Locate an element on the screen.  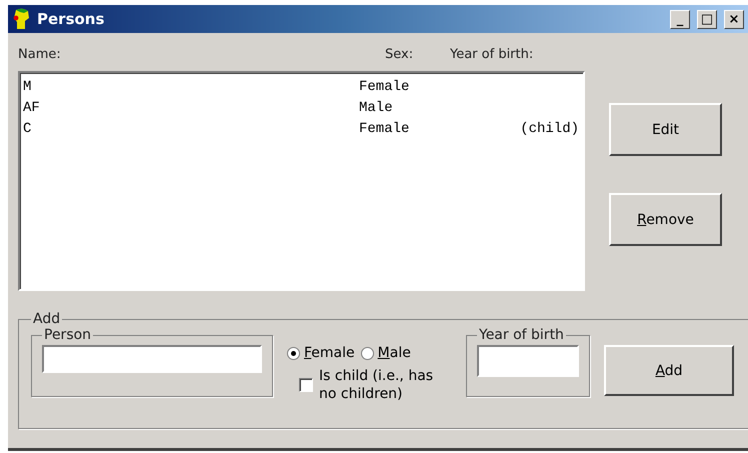
remove-button: Remove is located at coordinates (665, 219).